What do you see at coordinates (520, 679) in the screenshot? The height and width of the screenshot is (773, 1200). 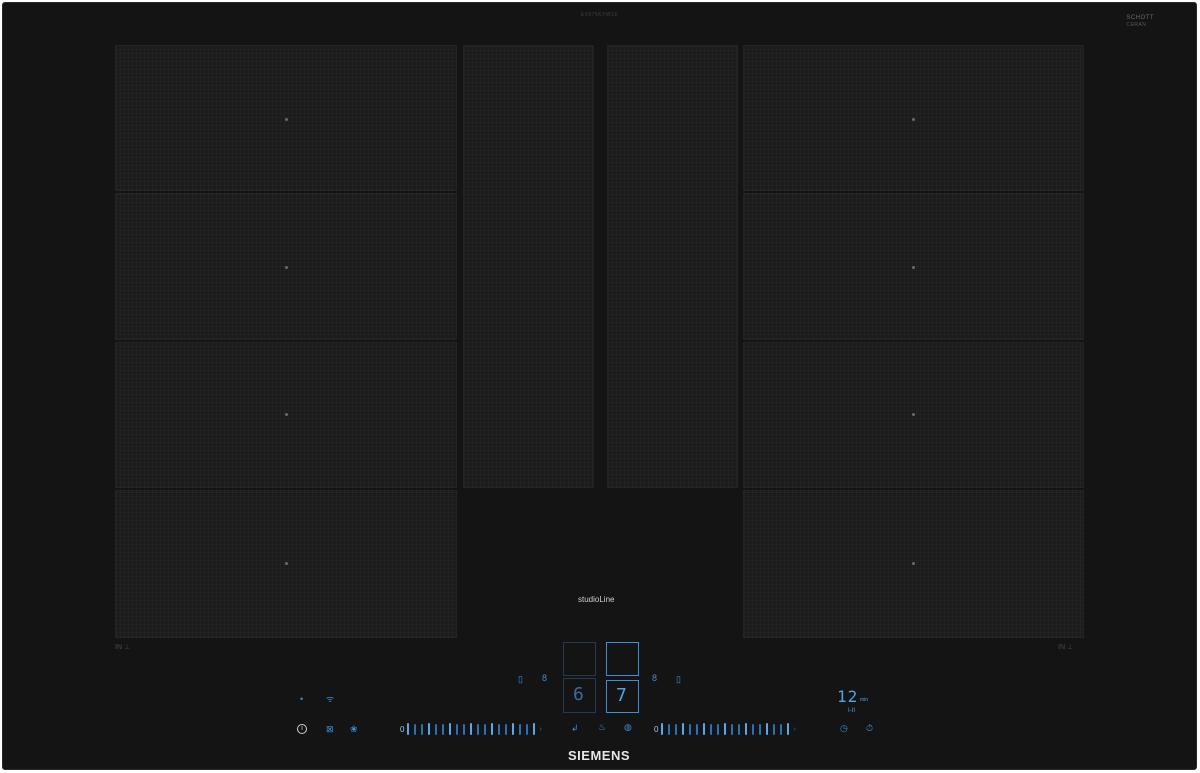 I see `zone-select-left-outer-icon: ▯` at bounding box center [520, 679].